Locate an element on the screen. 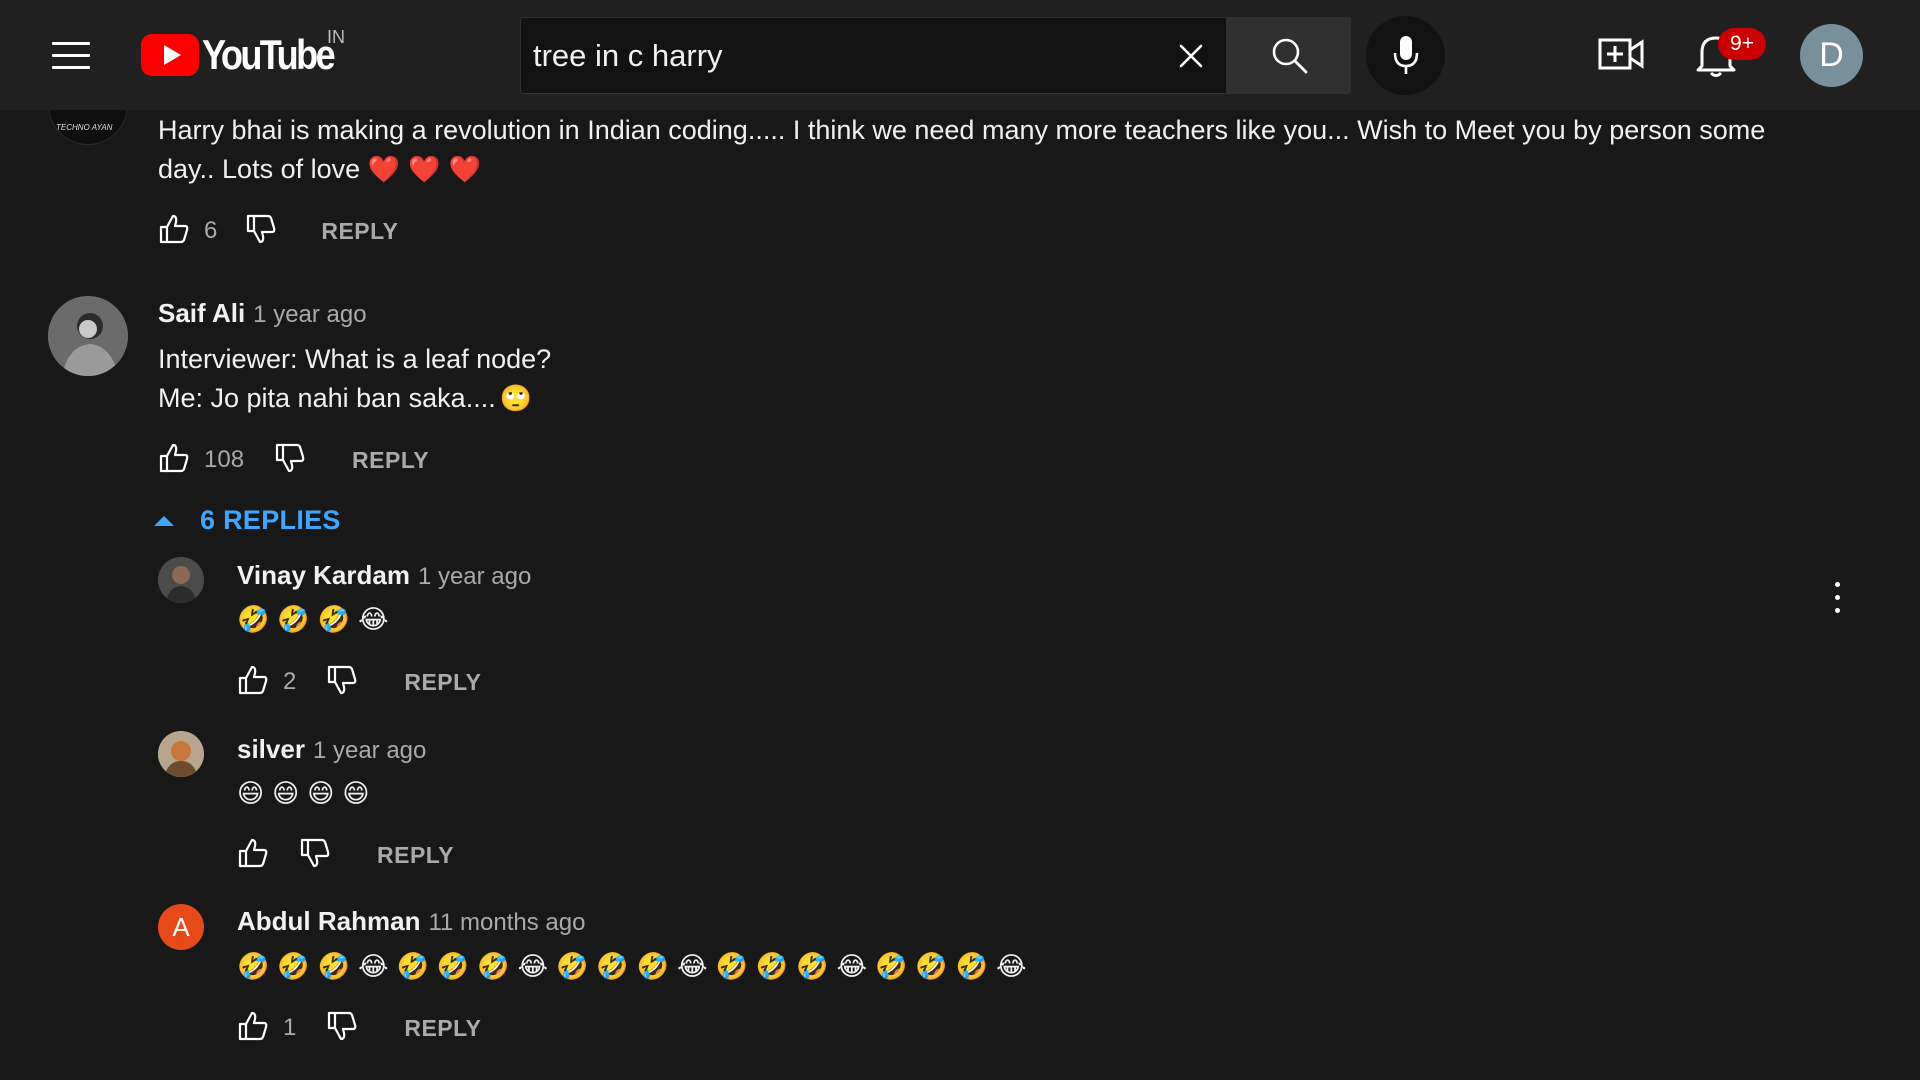 The height and width of the screenshot is (1080, 1920). search-icon is located at coordinates (1290, 56).